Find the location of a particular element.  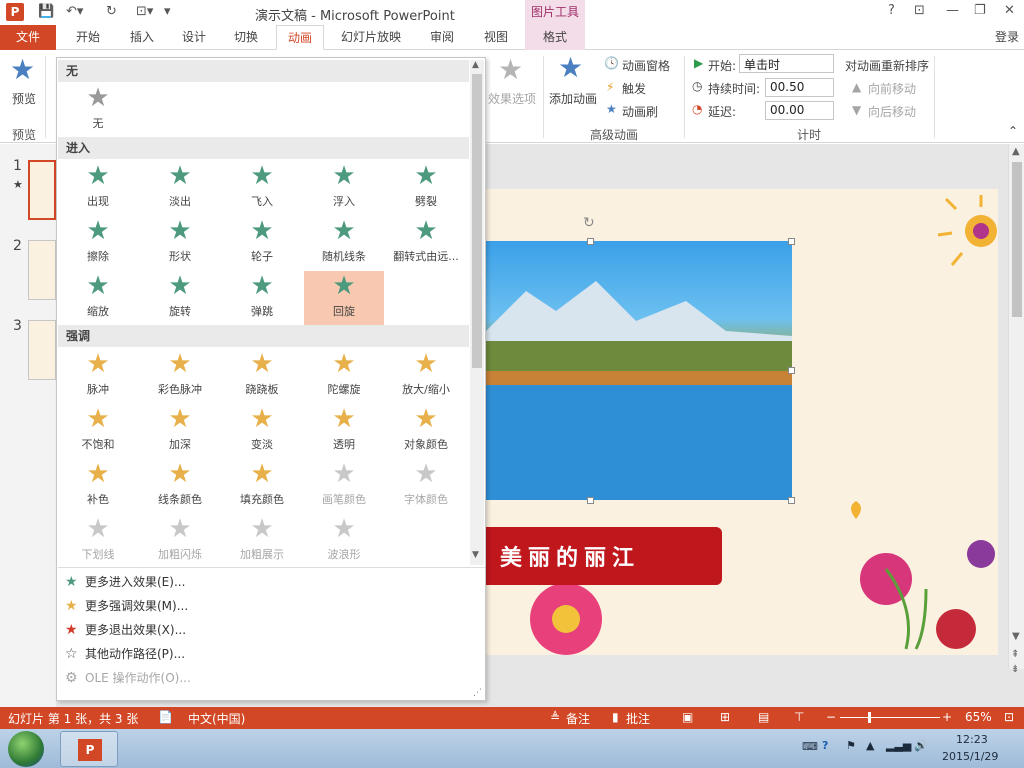

zoom-slider is located at coordinates (890, 717).